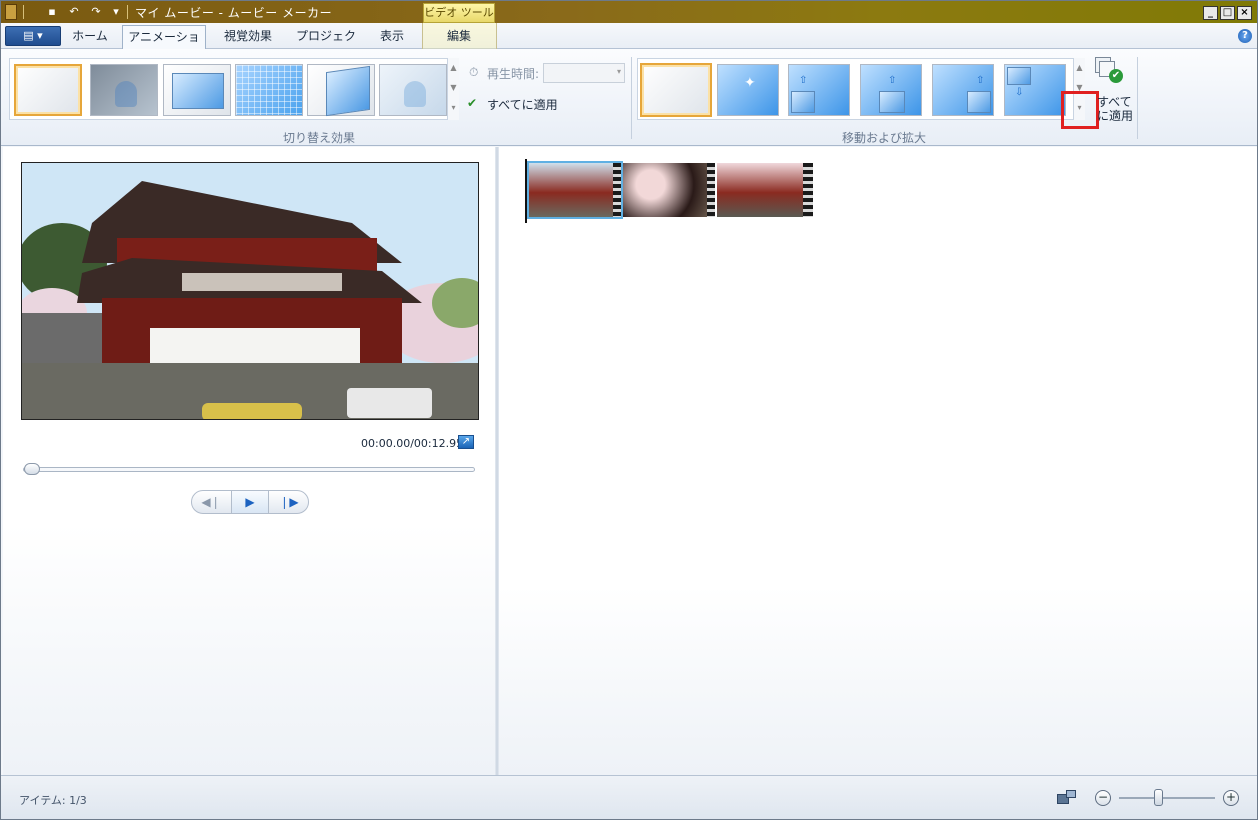  Describe the element at coordinates (750, 83) in the screenshot. I see `magic-wand-icon: ✦` at that location.